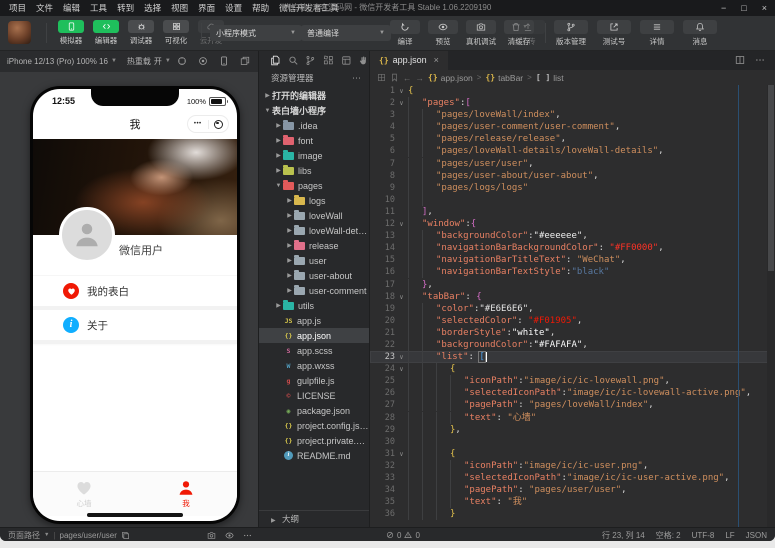 The image size is (775, 548). What do you see at coordinates (245, 61) in the screenshot?
I see `windows-icon` at bounding box center [245, 61].